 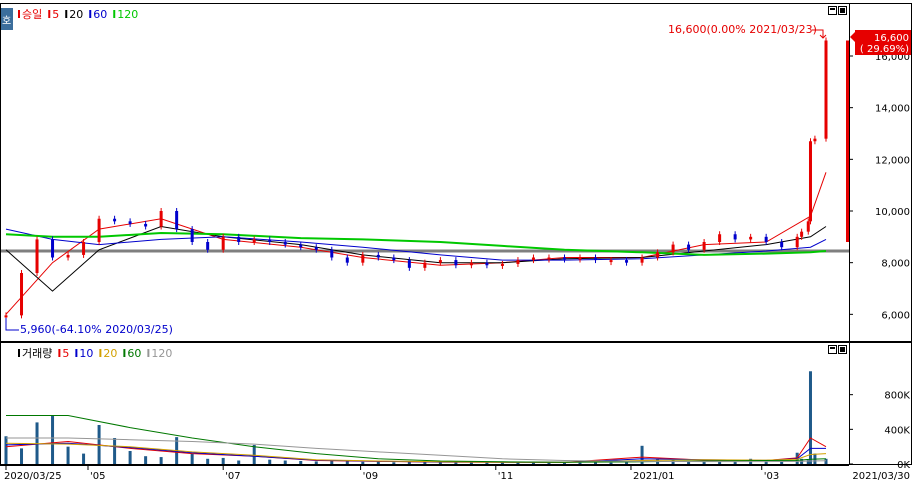 What do you see at coordinates (892, 109) in the screenshot?
I see `price-y-tick-label: 14,000` at bounding box center [892, 109].